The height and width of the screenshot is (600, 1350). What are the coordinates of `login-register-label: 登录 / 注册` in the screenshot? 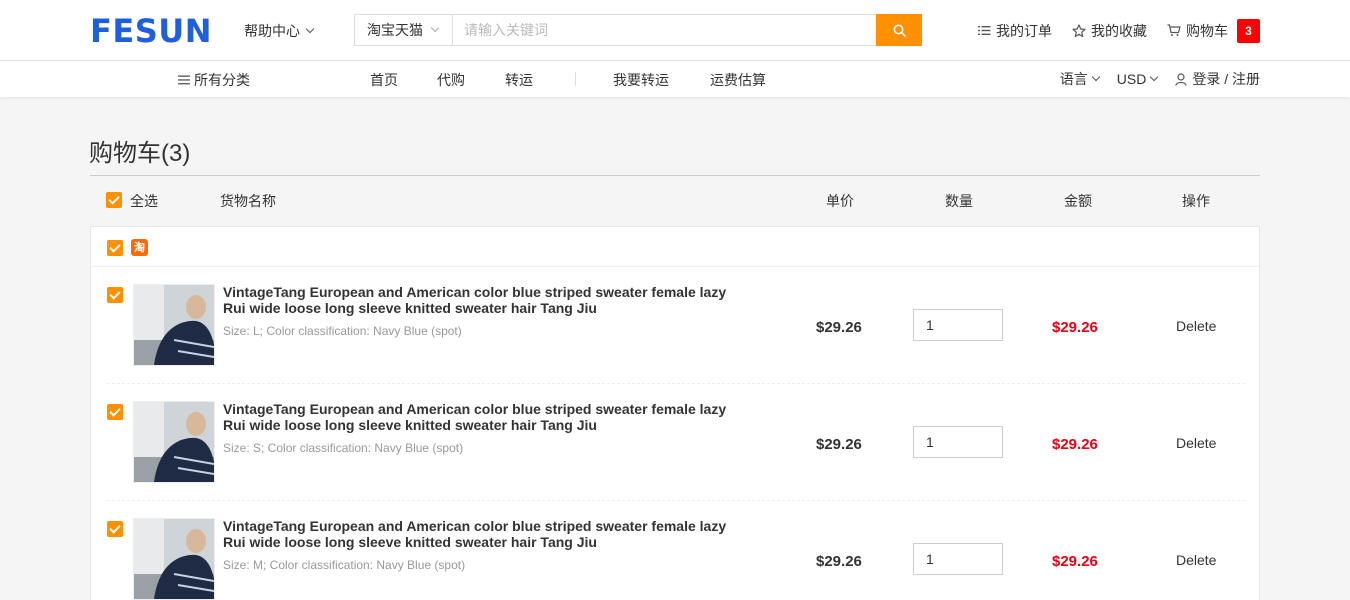 It's located at (1226, 79).